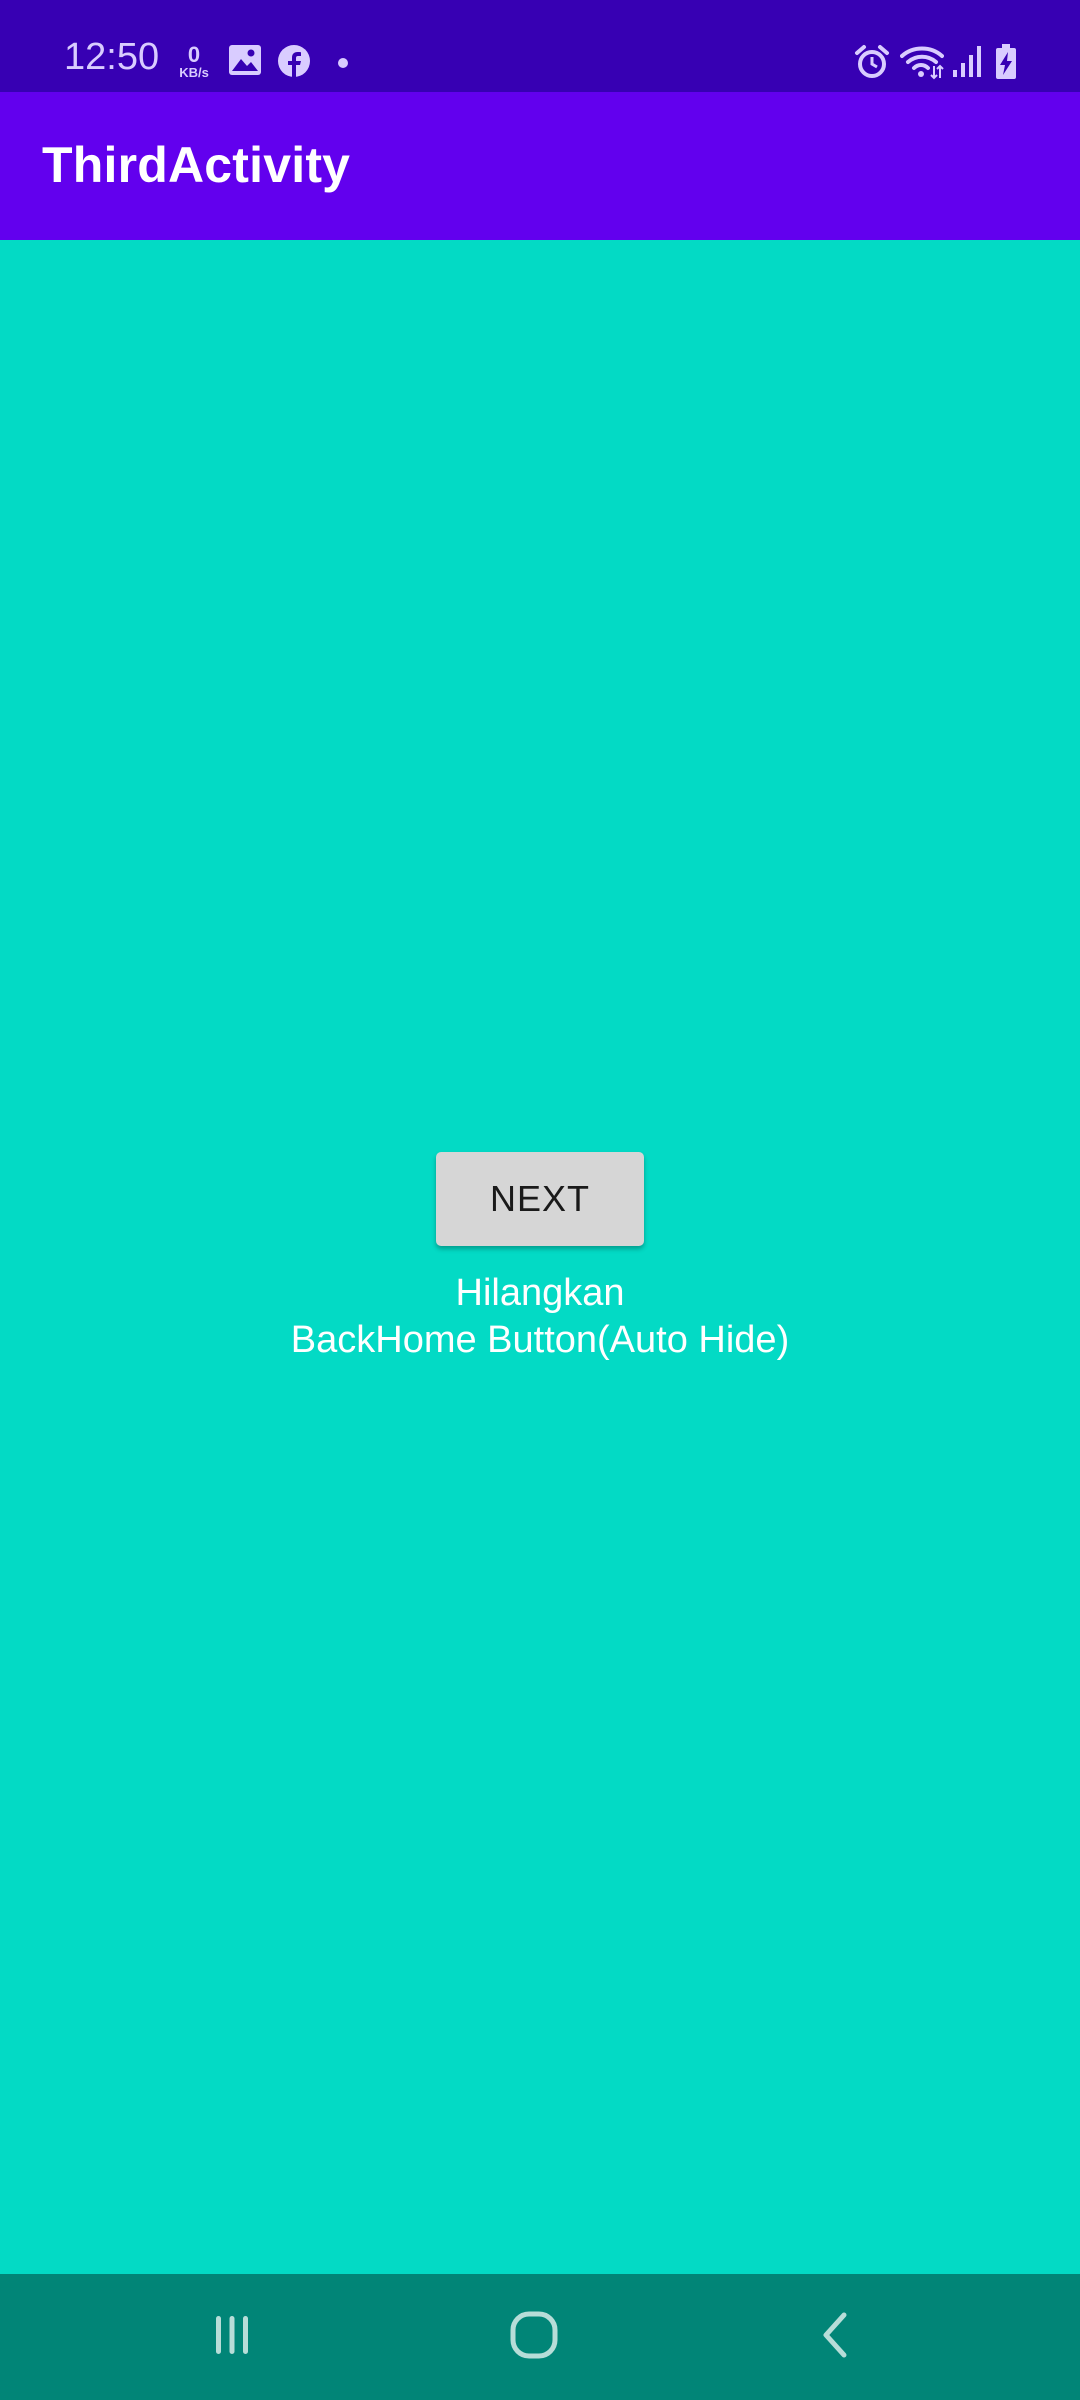  I want to click on message-line-2: BackHome Button(Auto Hide), so click(540, 1340).